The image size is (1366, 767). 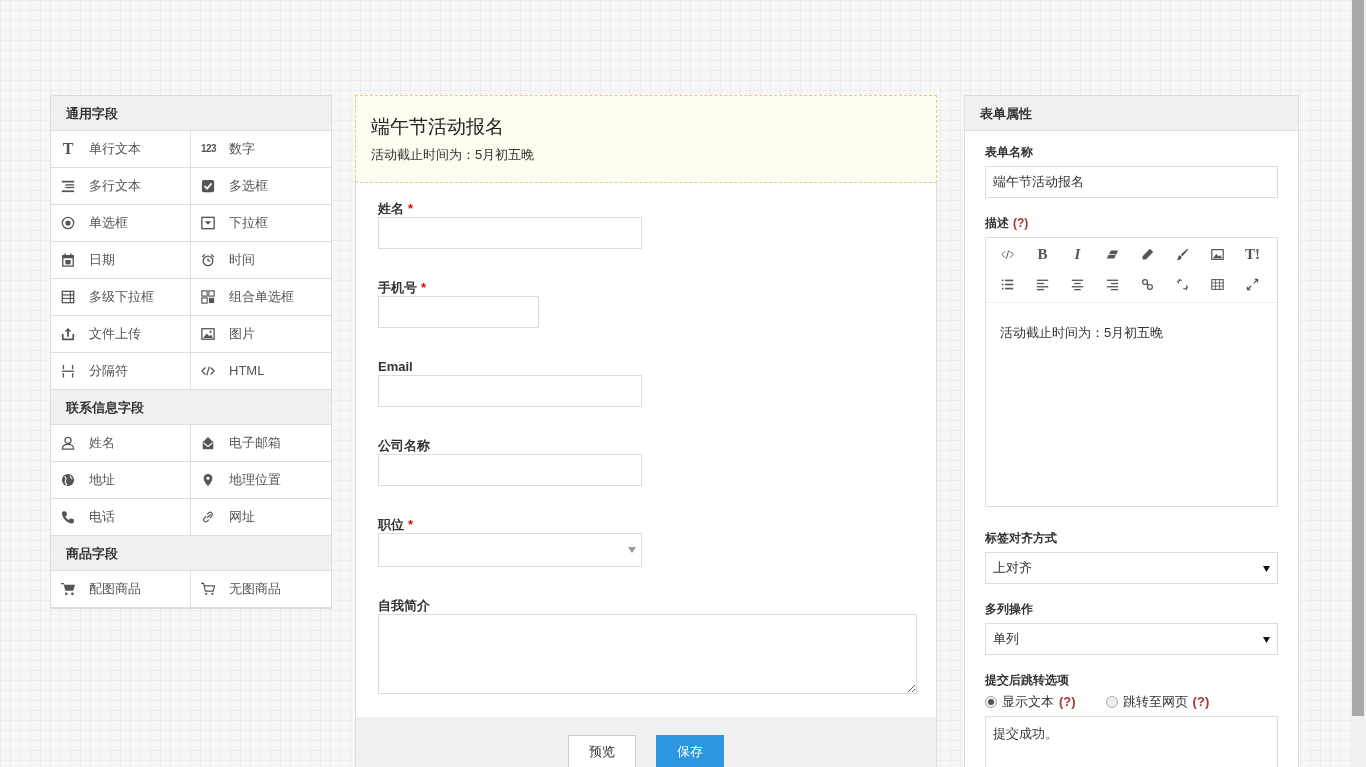 What do you see at coordinates (1131, 182) in the screenshot?
I see `form-name-field: 端午节活动报名` at bounding box center [1131, 182].